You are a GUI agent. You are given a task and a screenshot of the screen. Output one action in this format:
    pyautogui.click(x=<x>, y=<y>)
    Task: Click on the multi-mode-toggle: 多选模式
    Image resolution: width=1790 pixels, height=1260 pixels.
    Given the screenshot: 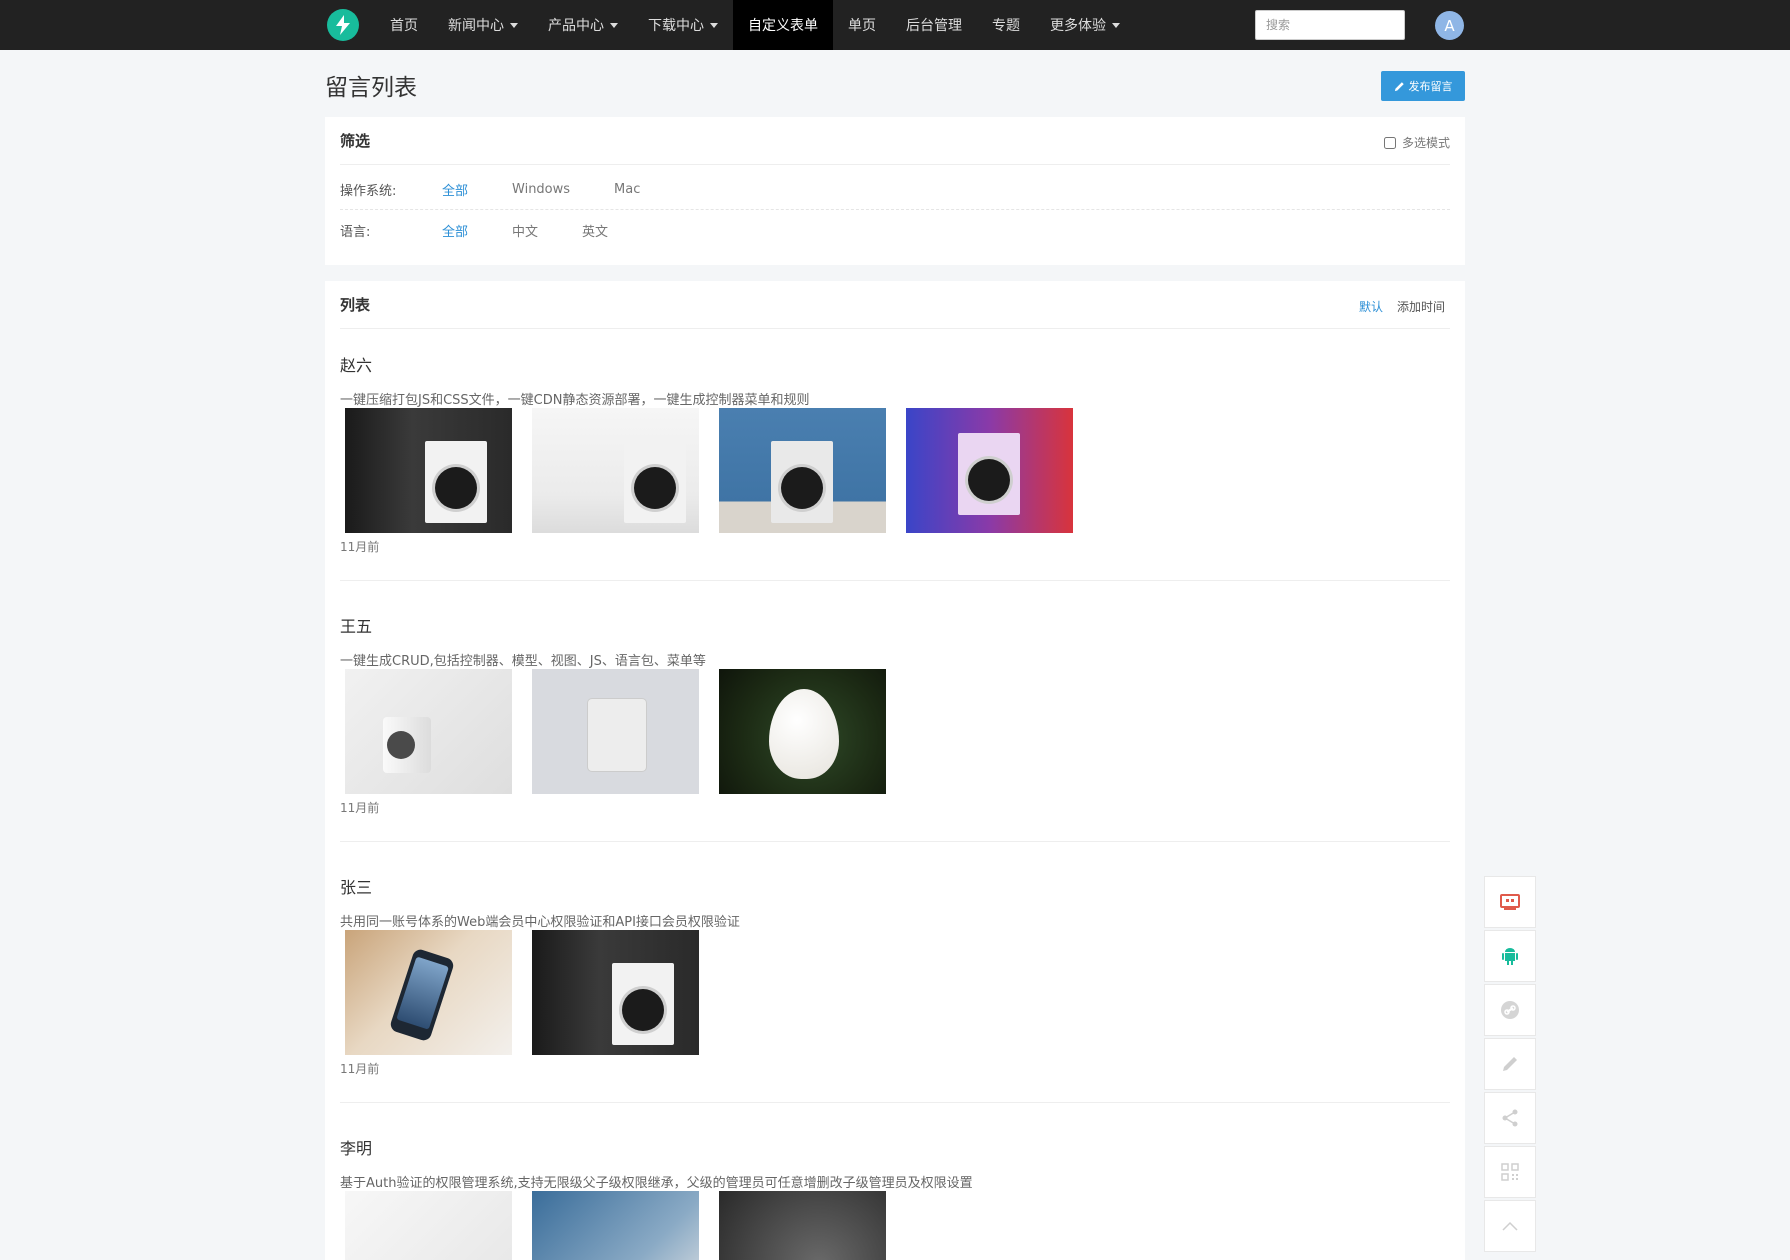 What is the action you would take?
    pyautogui.click(x=1416, y=142)
    